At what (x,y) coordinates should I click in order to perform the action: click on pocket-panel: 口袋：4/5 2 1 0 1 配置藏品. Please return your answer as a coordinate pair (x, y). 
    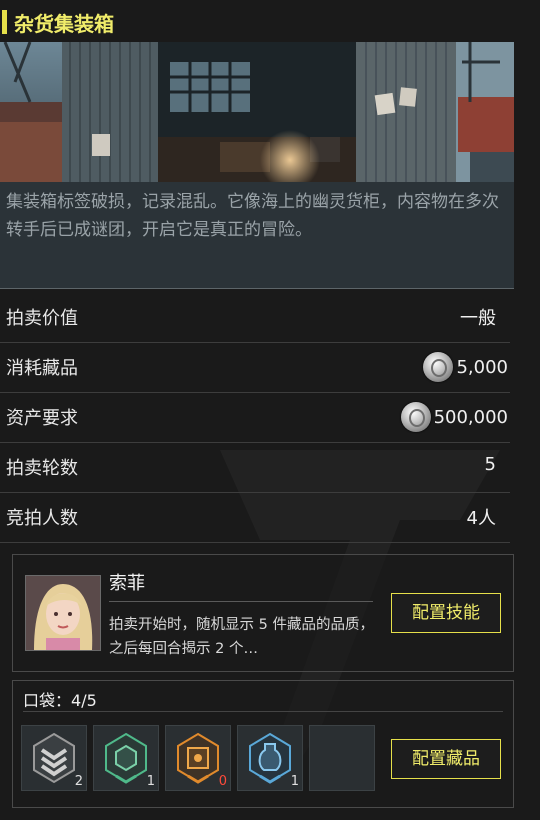
    Looking at the image, I should click on (263, 744).